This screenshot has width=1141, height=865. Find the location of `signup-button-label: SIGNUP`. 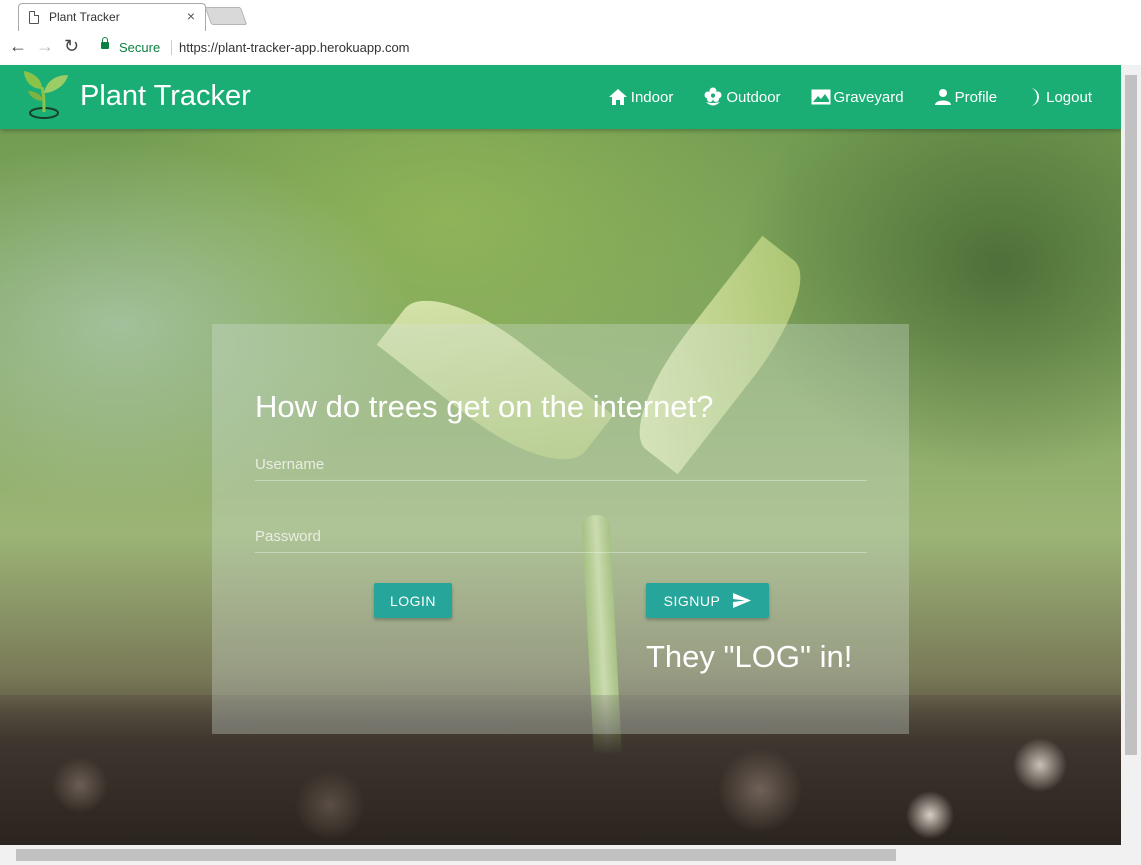

signup-button-label: SIGNUP is located at coordinates (692, 600).